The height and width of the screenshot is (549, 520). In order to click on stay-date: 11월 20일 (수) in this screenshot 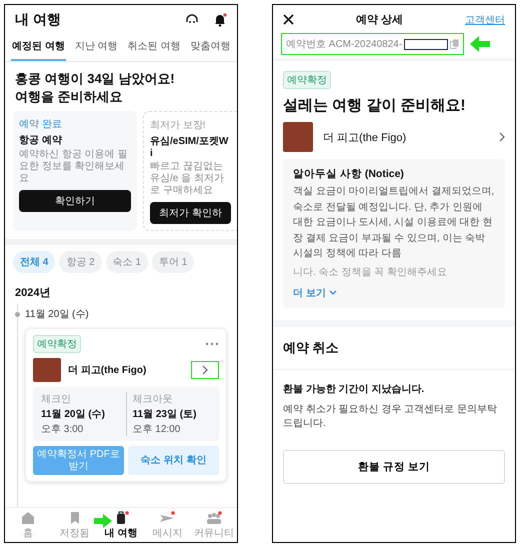, I will do `click(73, 415)`.